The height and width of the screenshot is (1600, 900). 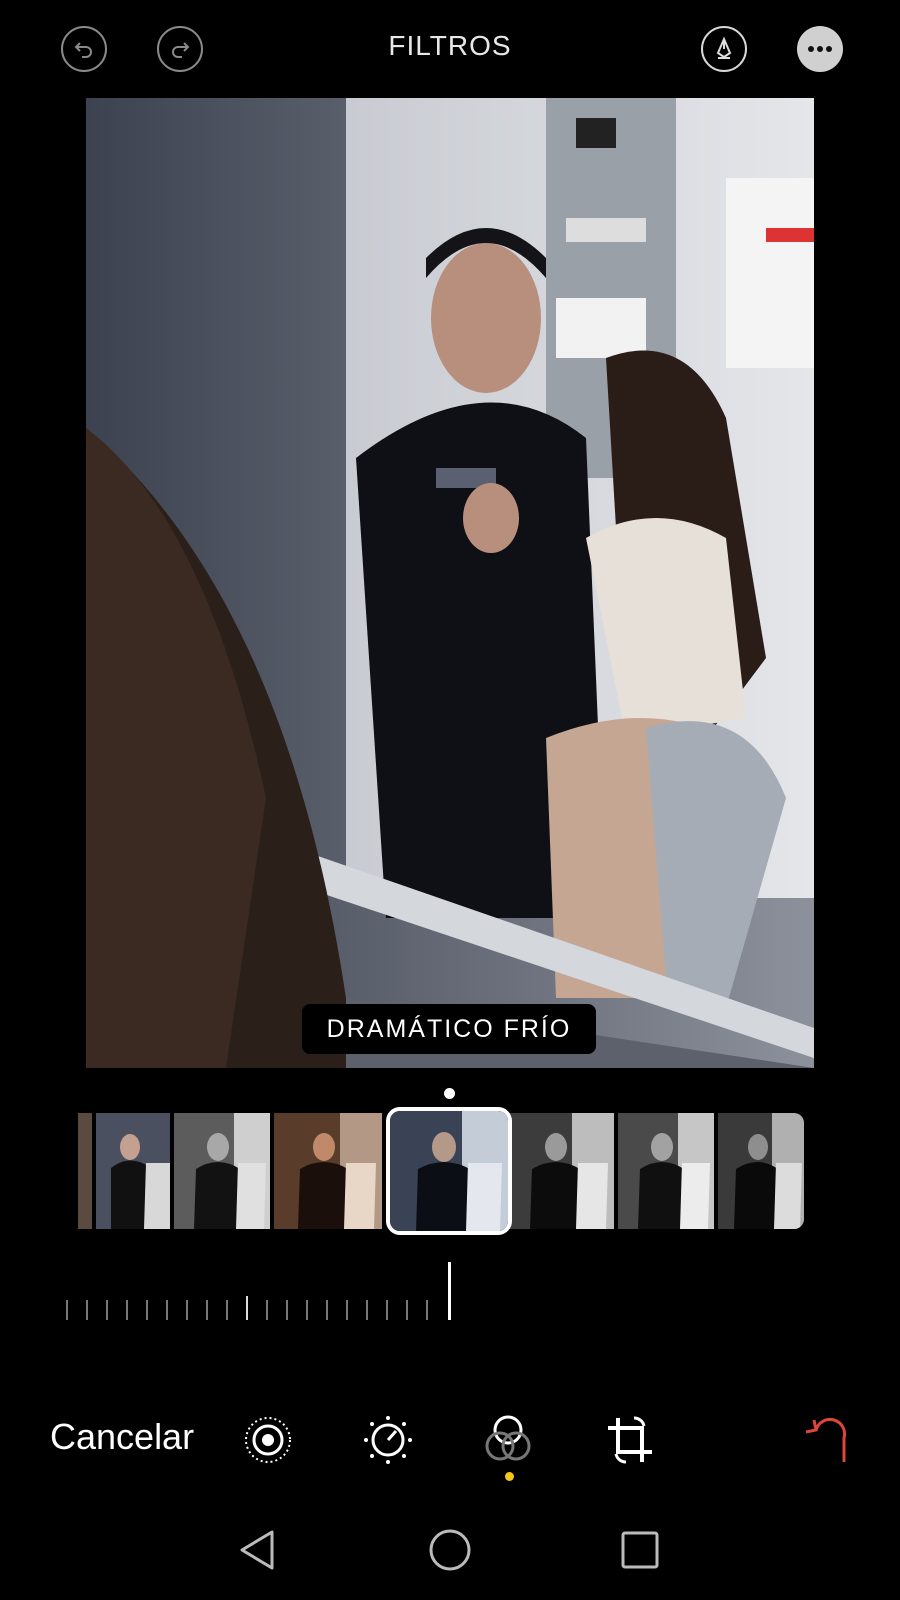 What do you see at coordinates (450, 45) in the screenshot?
I see `page-title: FILTROS` at bounding box center [450, 45].